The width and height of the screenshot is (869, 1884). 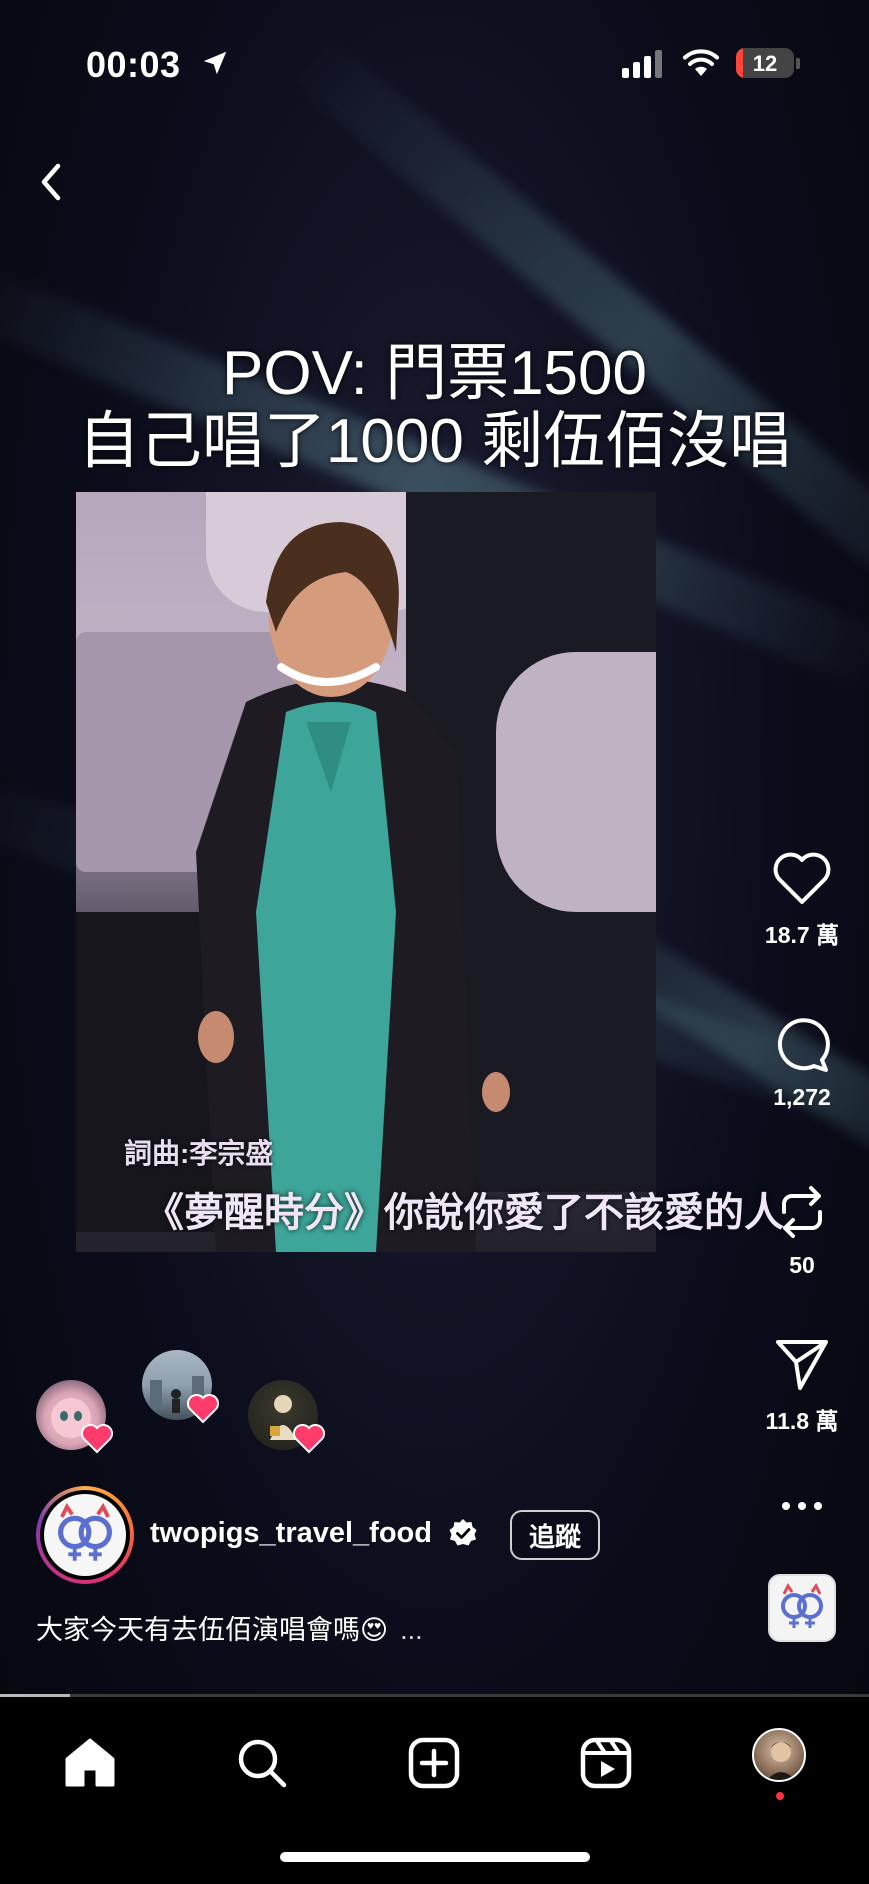 What do you see at coordinates (291, 1533) in the screenshot?
I see `author-username: twopigs_travel_food` at bounding box center [291, 1533].